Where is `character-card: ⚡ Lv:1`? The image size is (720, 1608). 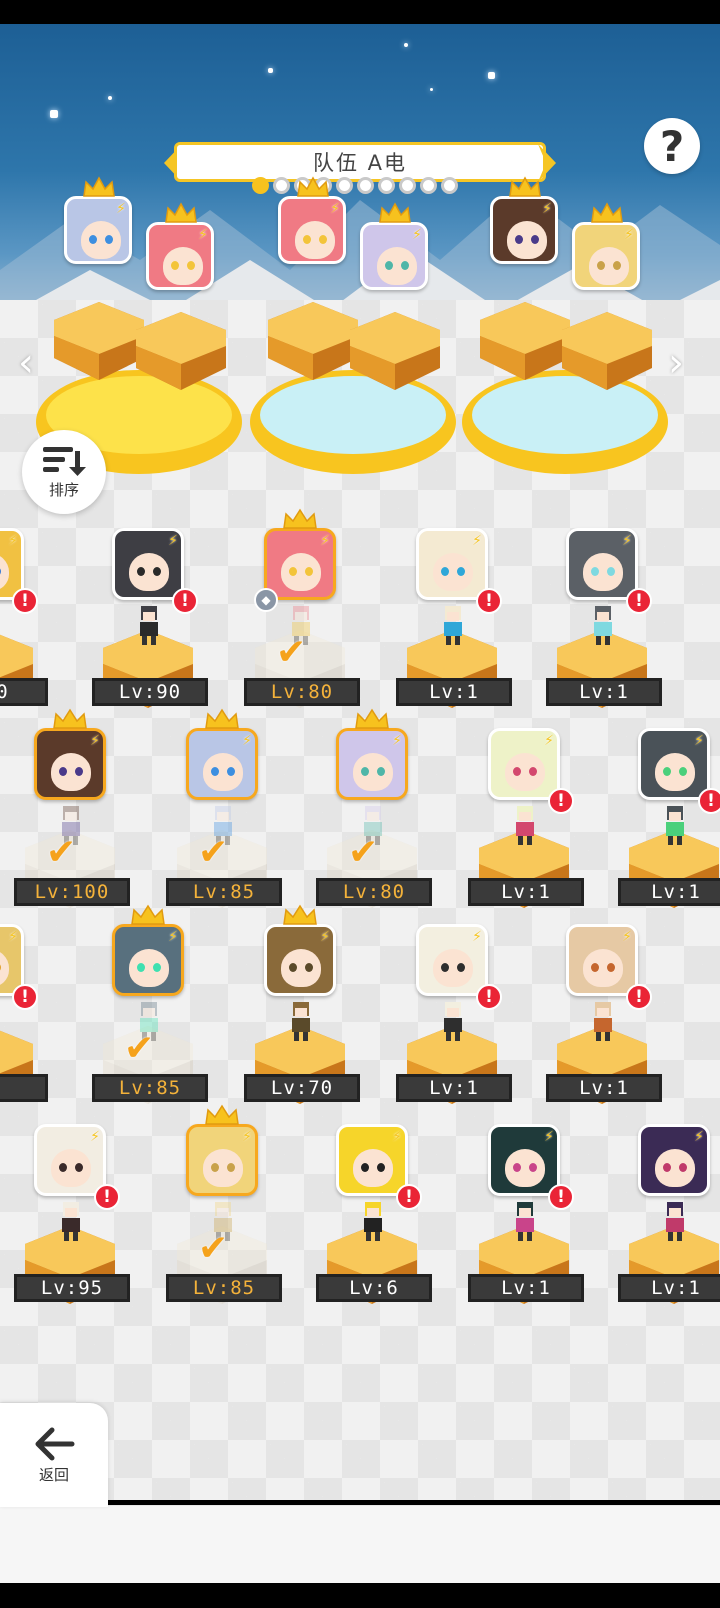 character-card: ⚡ Lv:1 is located at coordinates (669, 1219).